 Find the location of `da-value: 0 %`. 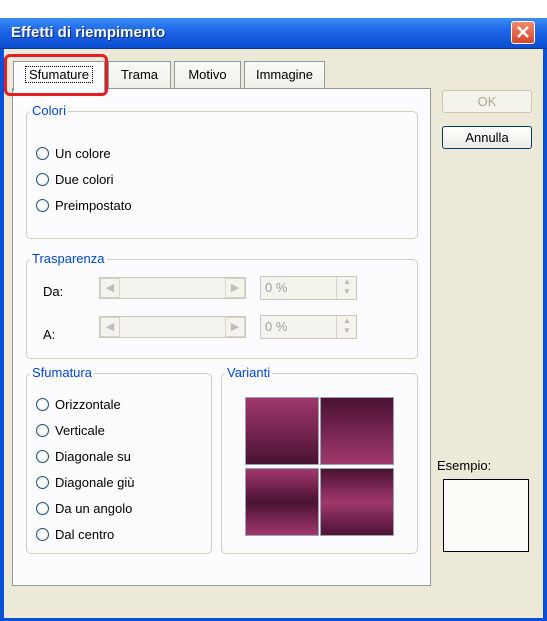

da-value: 0 % is located at coordinates (276, 287).